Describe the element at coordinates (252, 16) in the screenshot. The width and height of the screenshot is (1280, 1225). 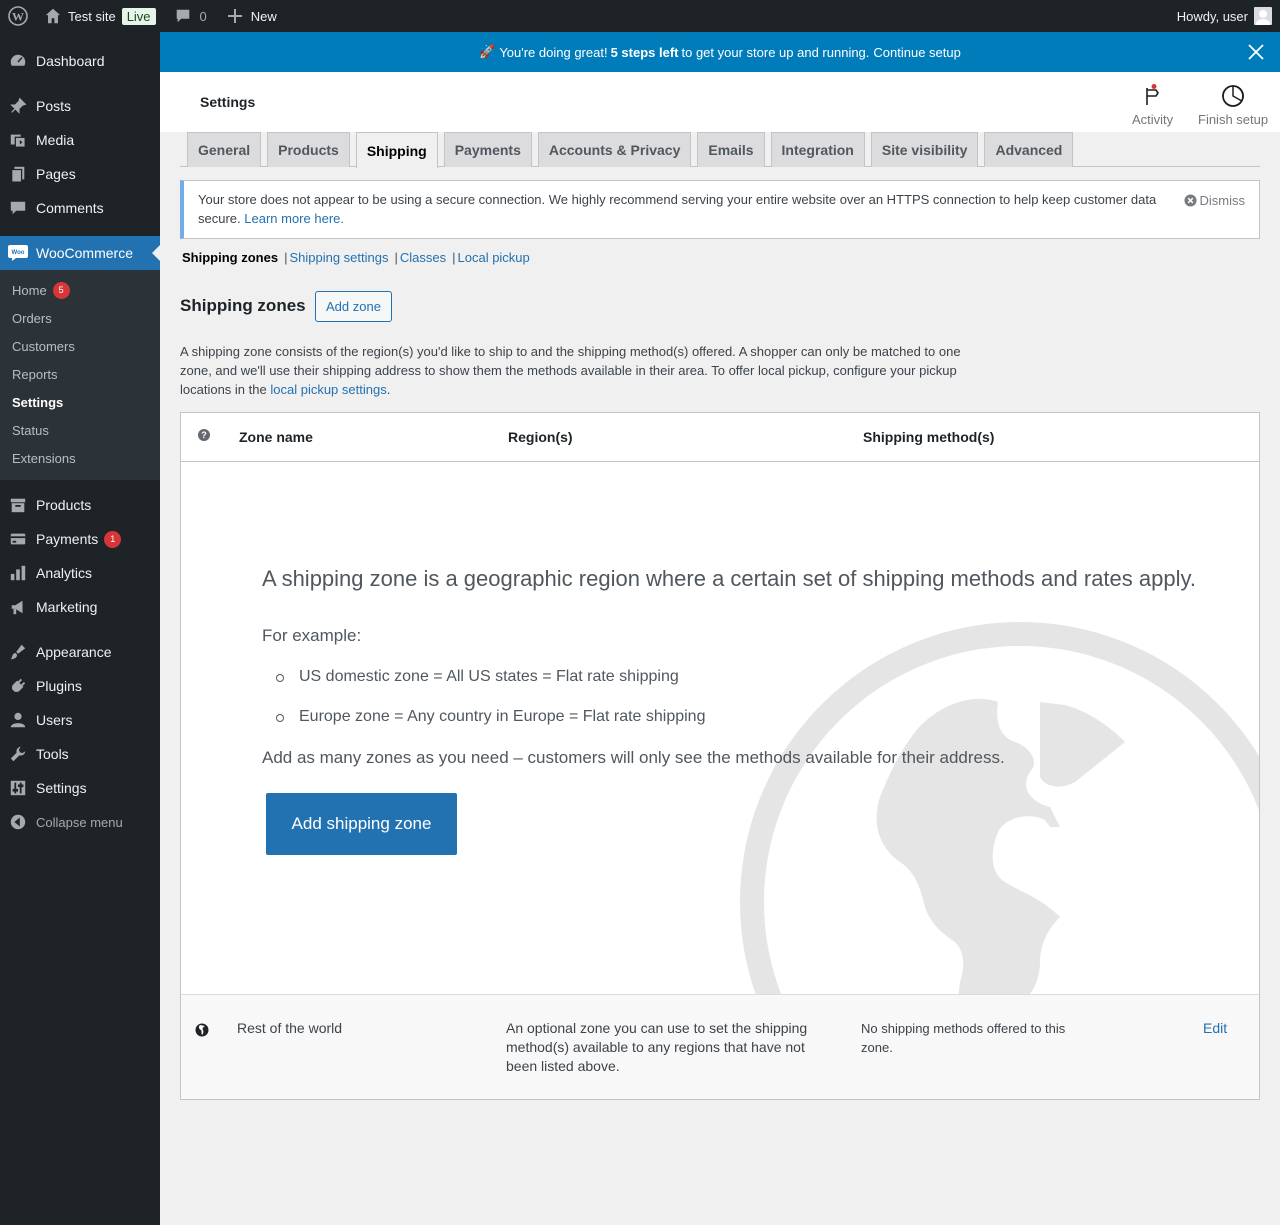
I see `new-content-link: New` at that location.